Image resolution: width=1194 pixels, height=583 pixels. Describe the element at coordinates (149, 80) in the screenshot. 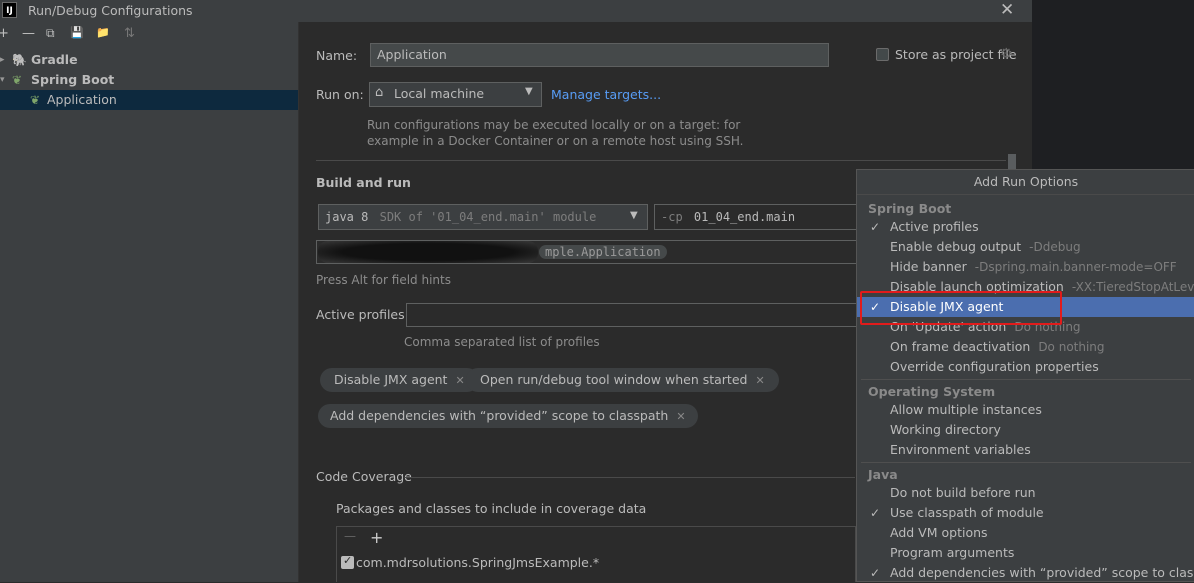

I see `tree-item-spring-boot: ▾ ❦ Spring Boot` at that location.